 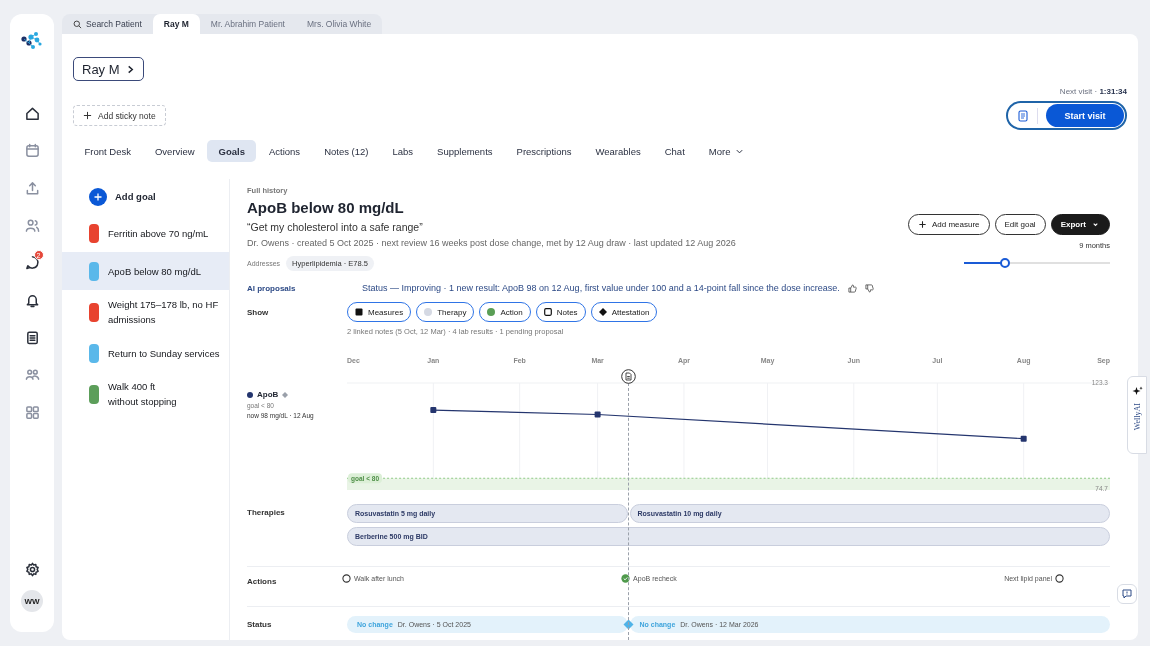 I want to click on calendar-icon, so click(x=32, y=151).